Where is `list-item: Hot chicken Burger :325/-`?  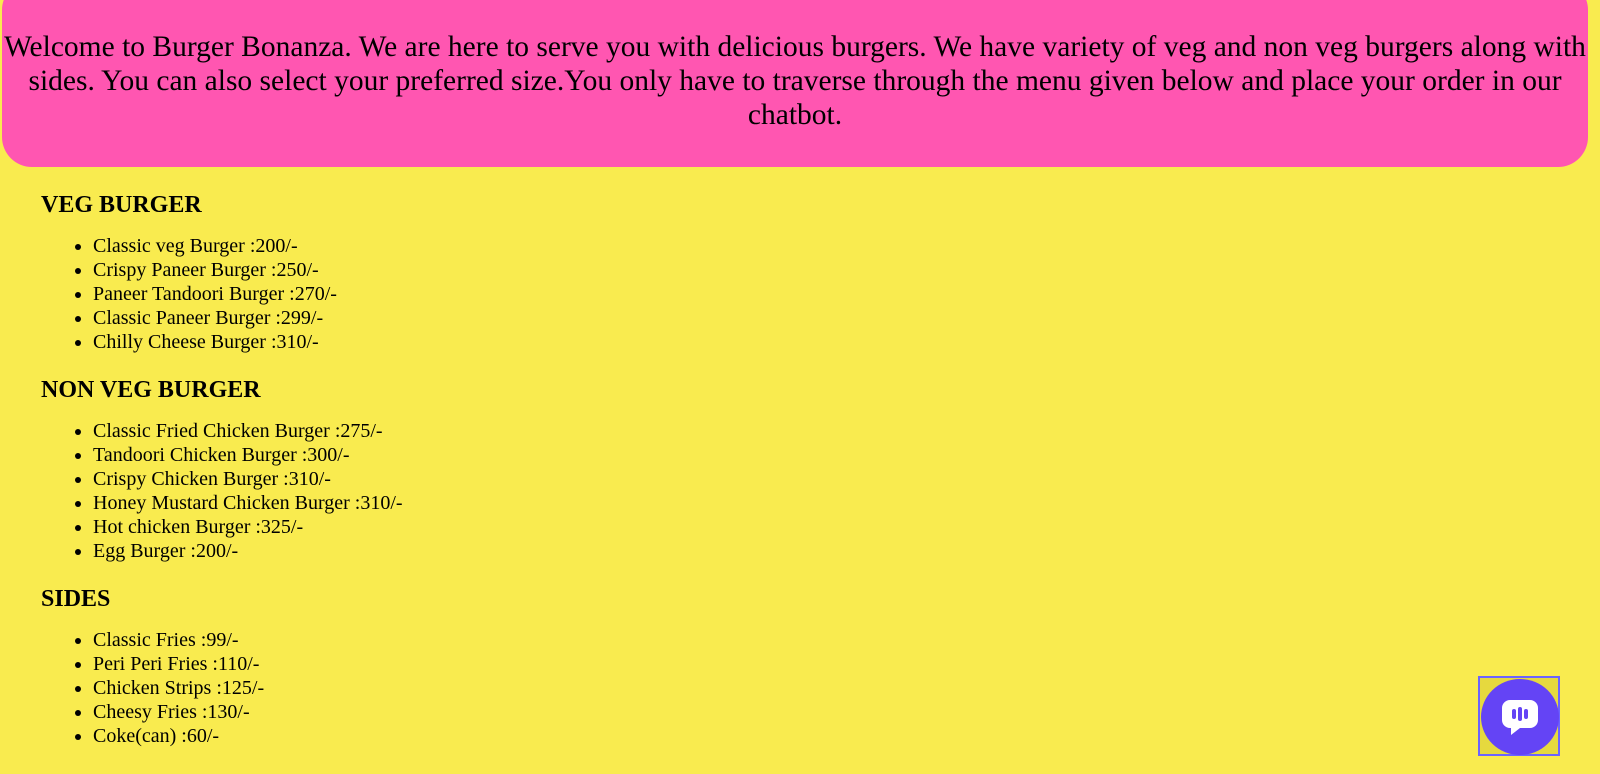
list-item: Hot chicken Burger :325/- is located at coordinates (367, 527).